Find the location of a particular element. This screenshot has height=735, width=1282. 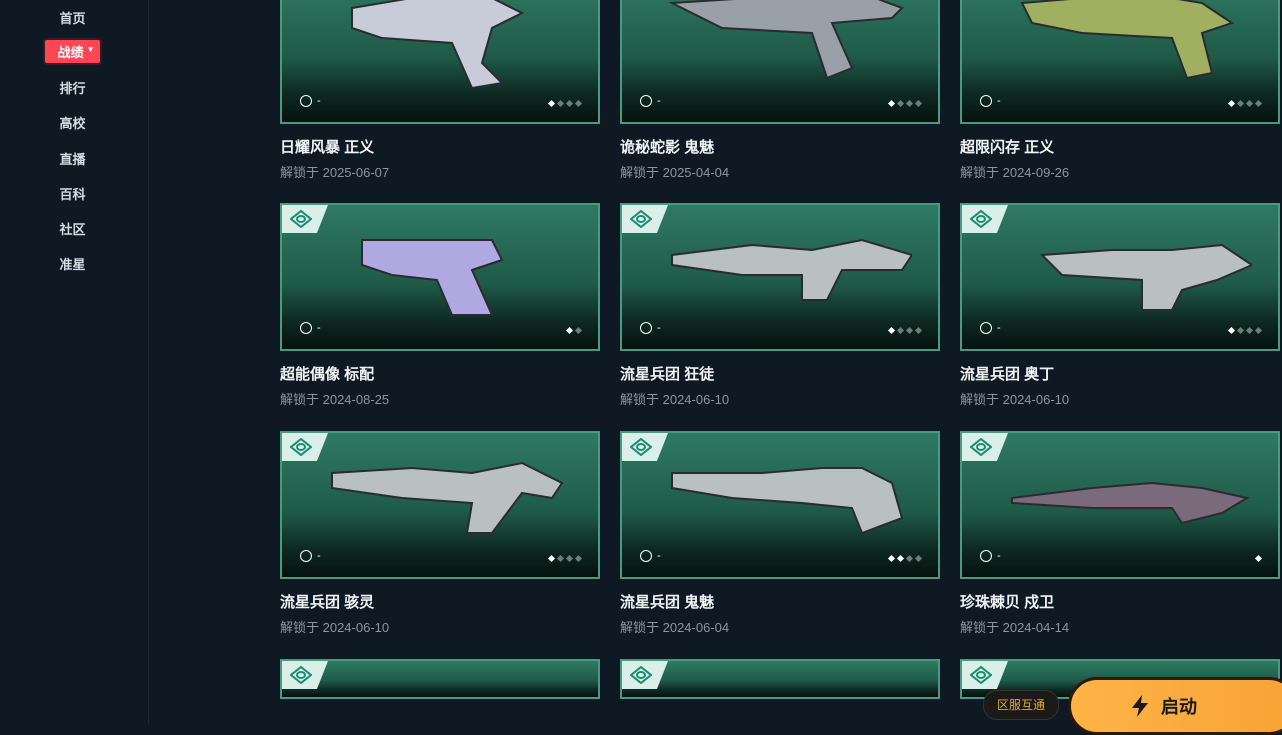

skin-name: 超能偶像 标配 is located at coordinates (327, 374).